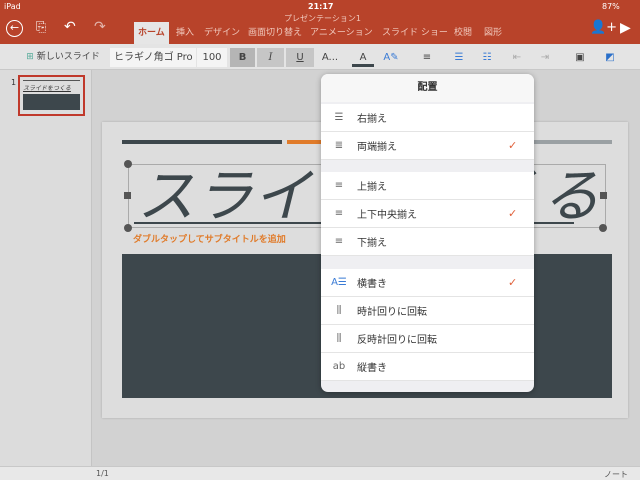 The height and width of the screenshot is (480, 640). Describe the element at coordinates (392, 312) in the screenshot. I see `item-label: 時計回りに回転` at that location.